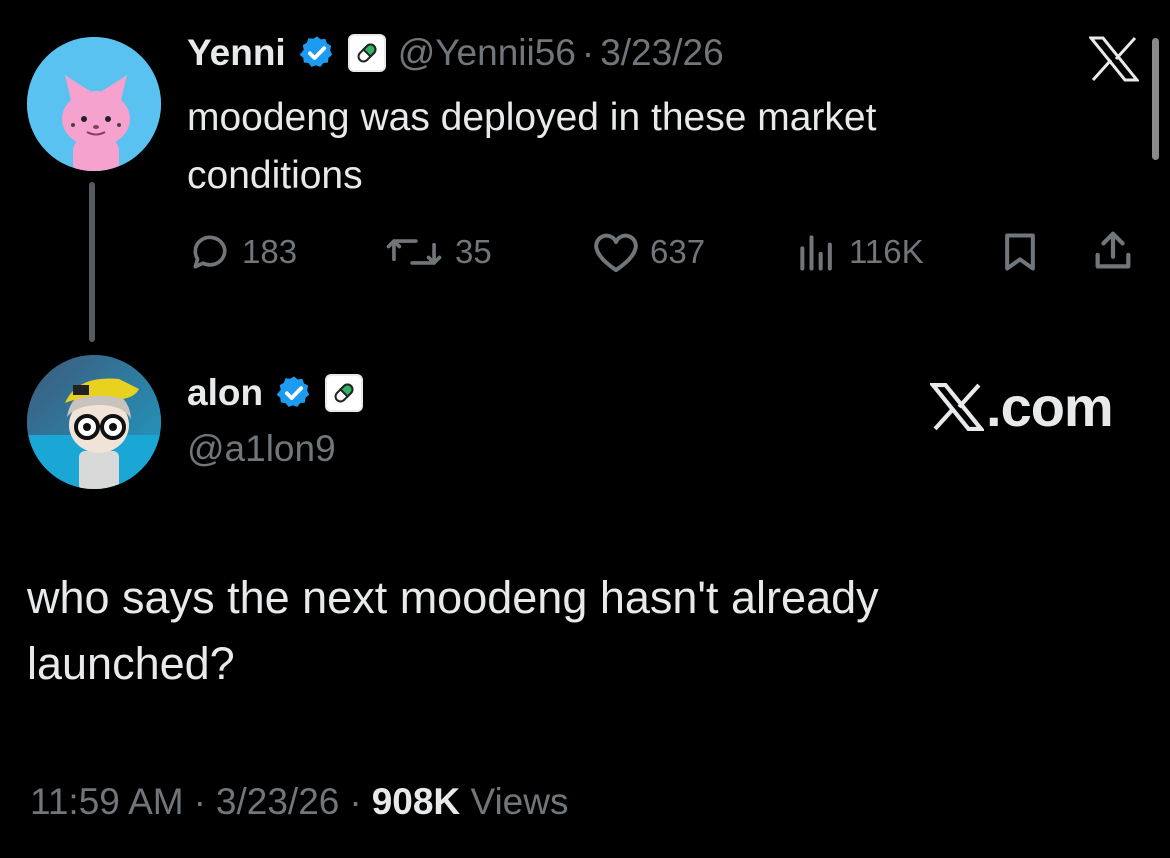  What do you see at coordinates (270, 251) in the screenshot?
I see `reply-count: 183` at bounding box center [270, 251].